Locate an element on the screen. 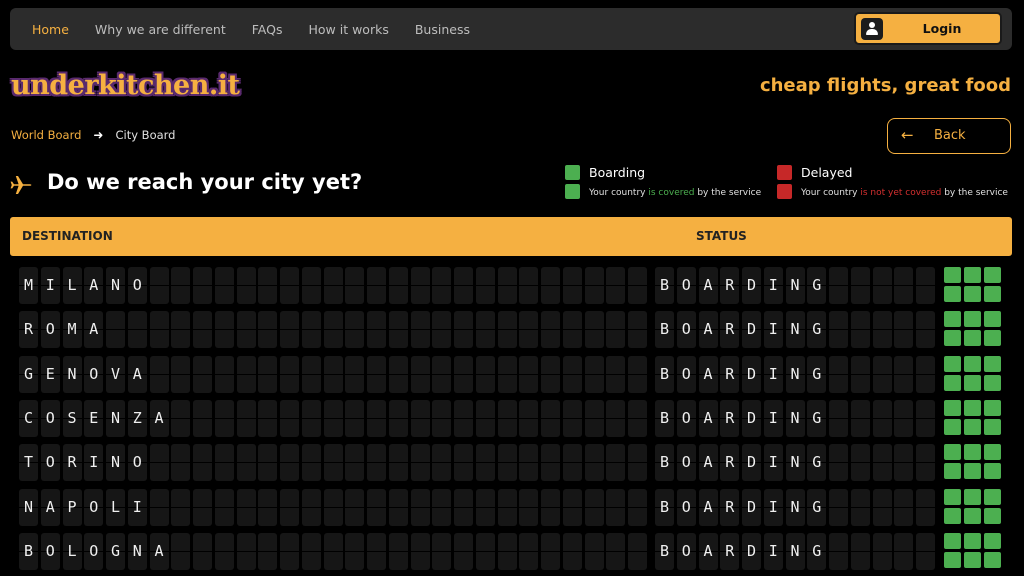 This screenshot has height=576, width=1024. destination-flap: V is located at coordinates (115, 374).